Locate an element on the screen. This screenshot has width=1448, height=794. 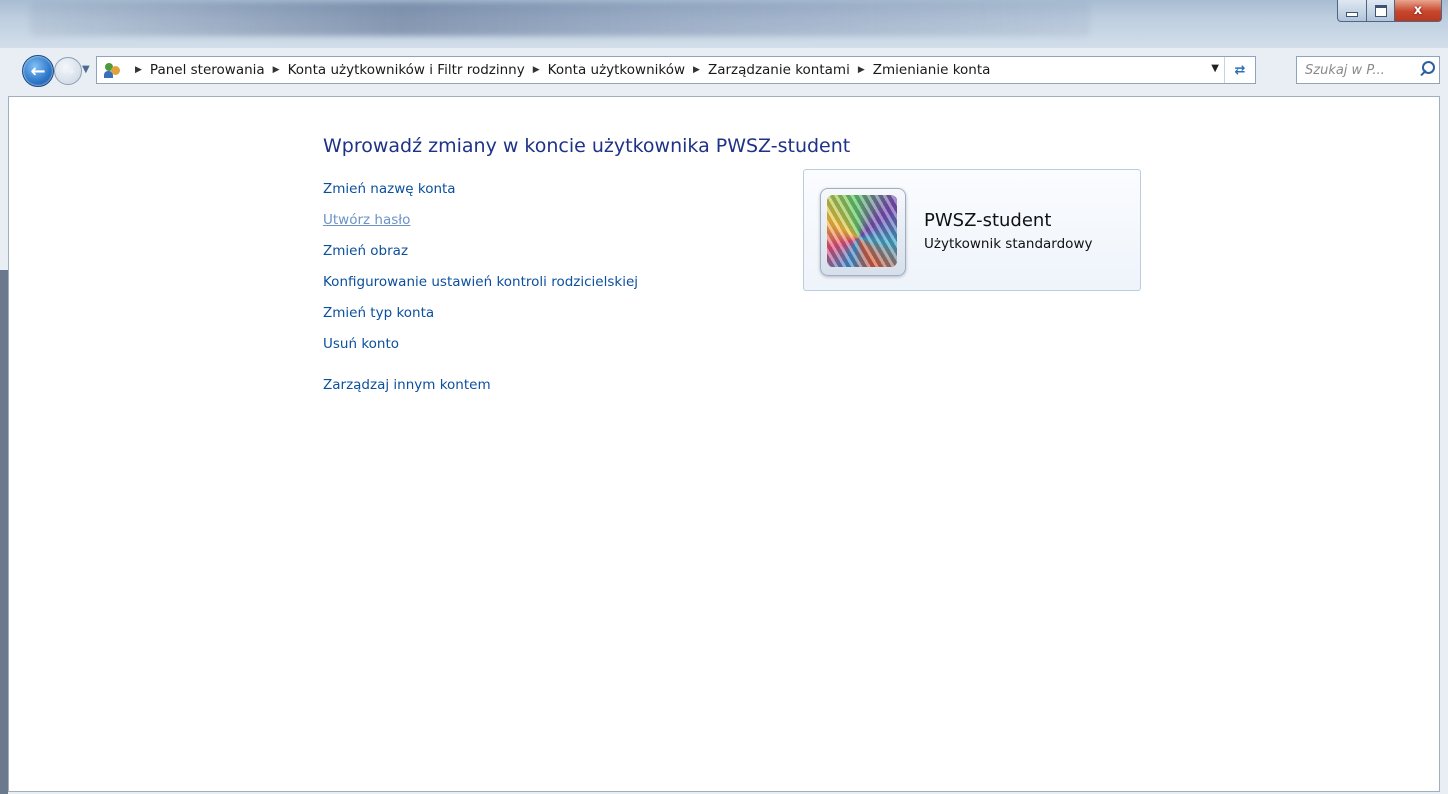
avatar is located at coordinates (862, 231).